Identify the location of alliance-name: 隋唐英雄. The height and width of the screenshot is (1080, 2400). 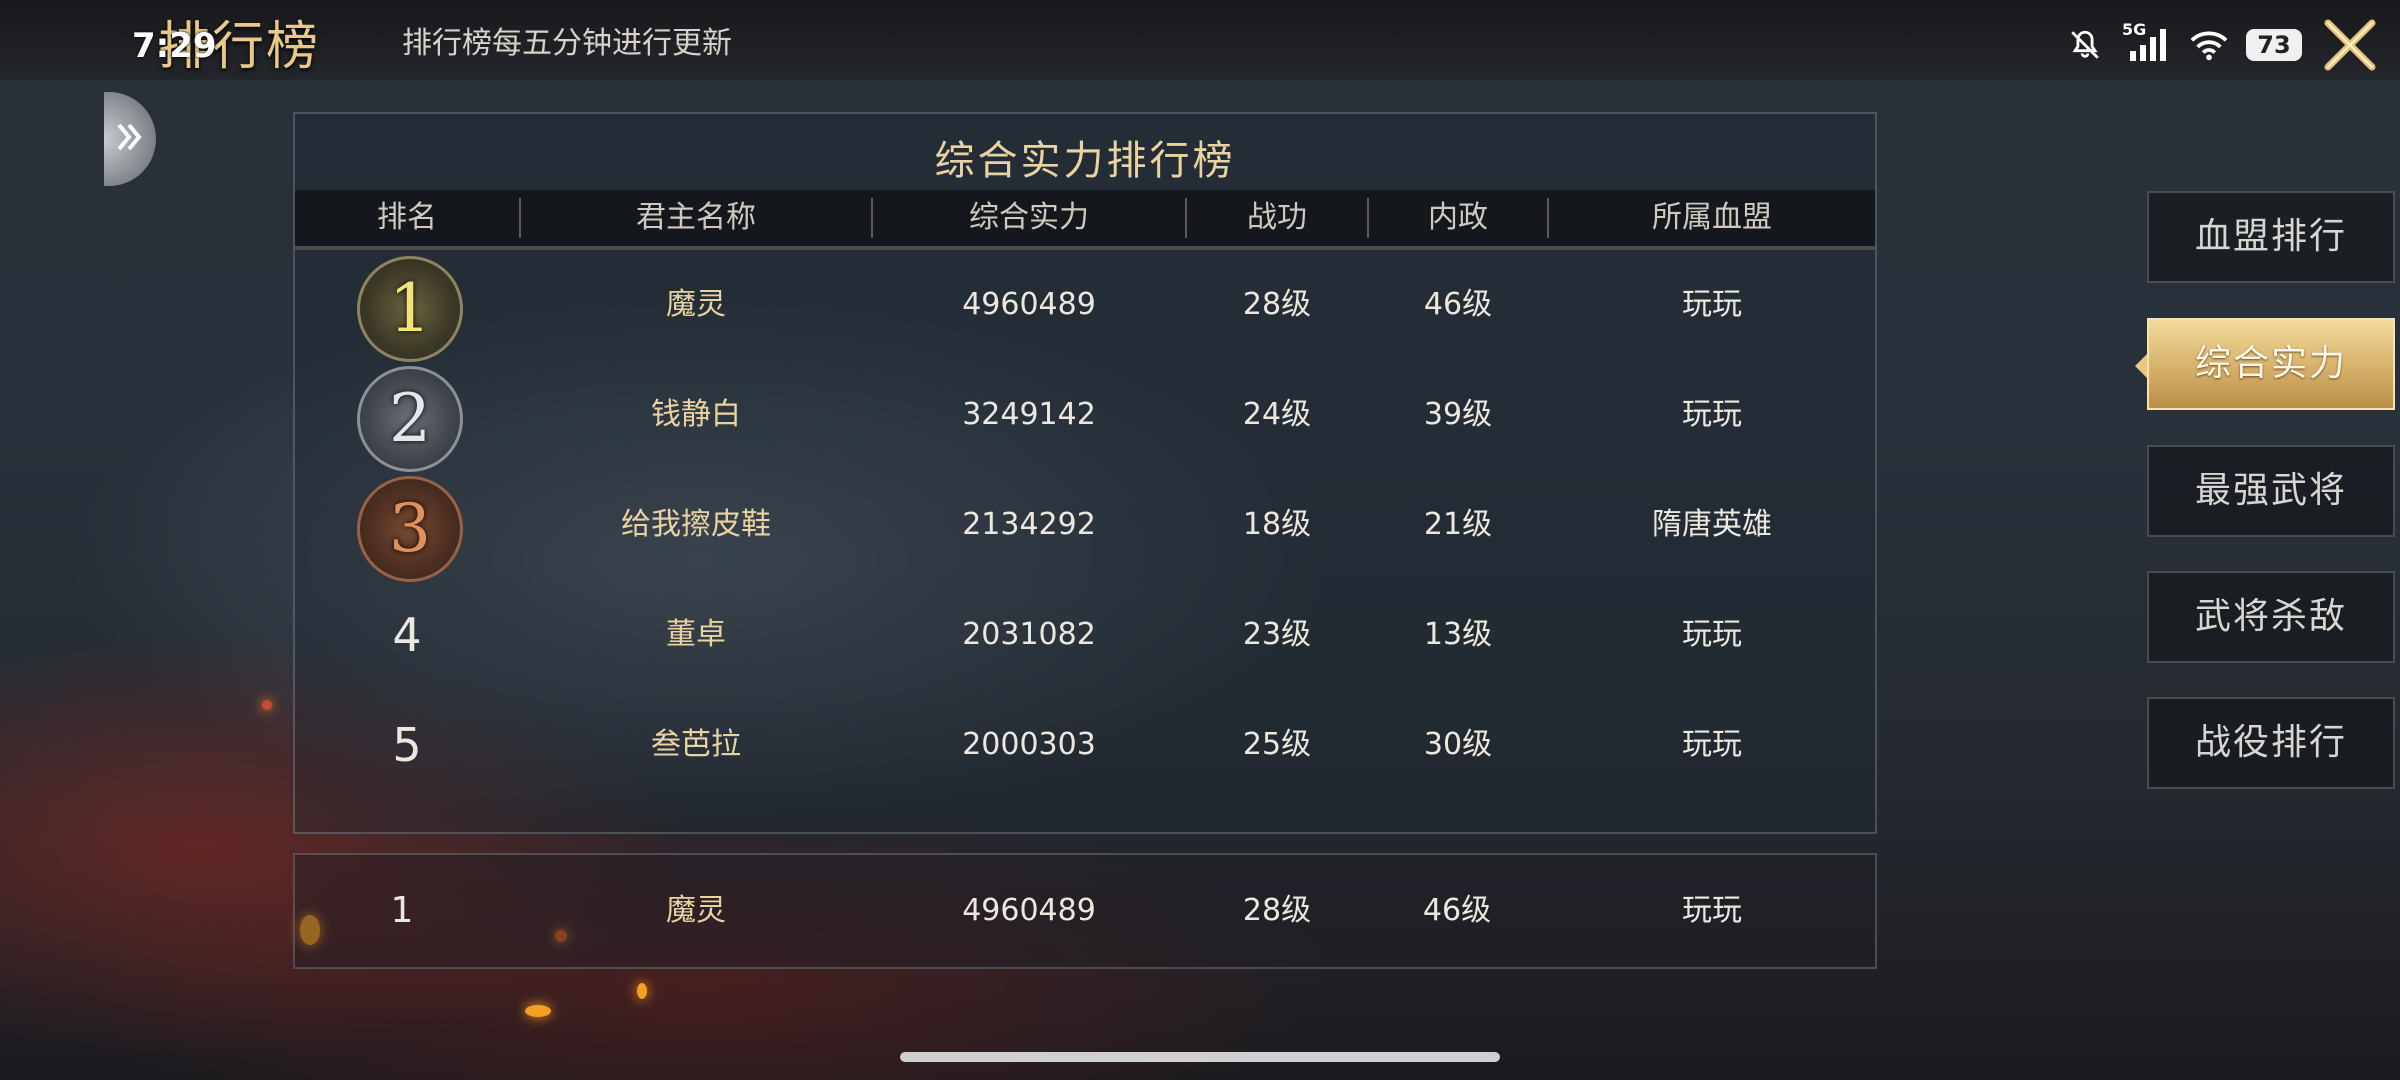
(1712, 524).